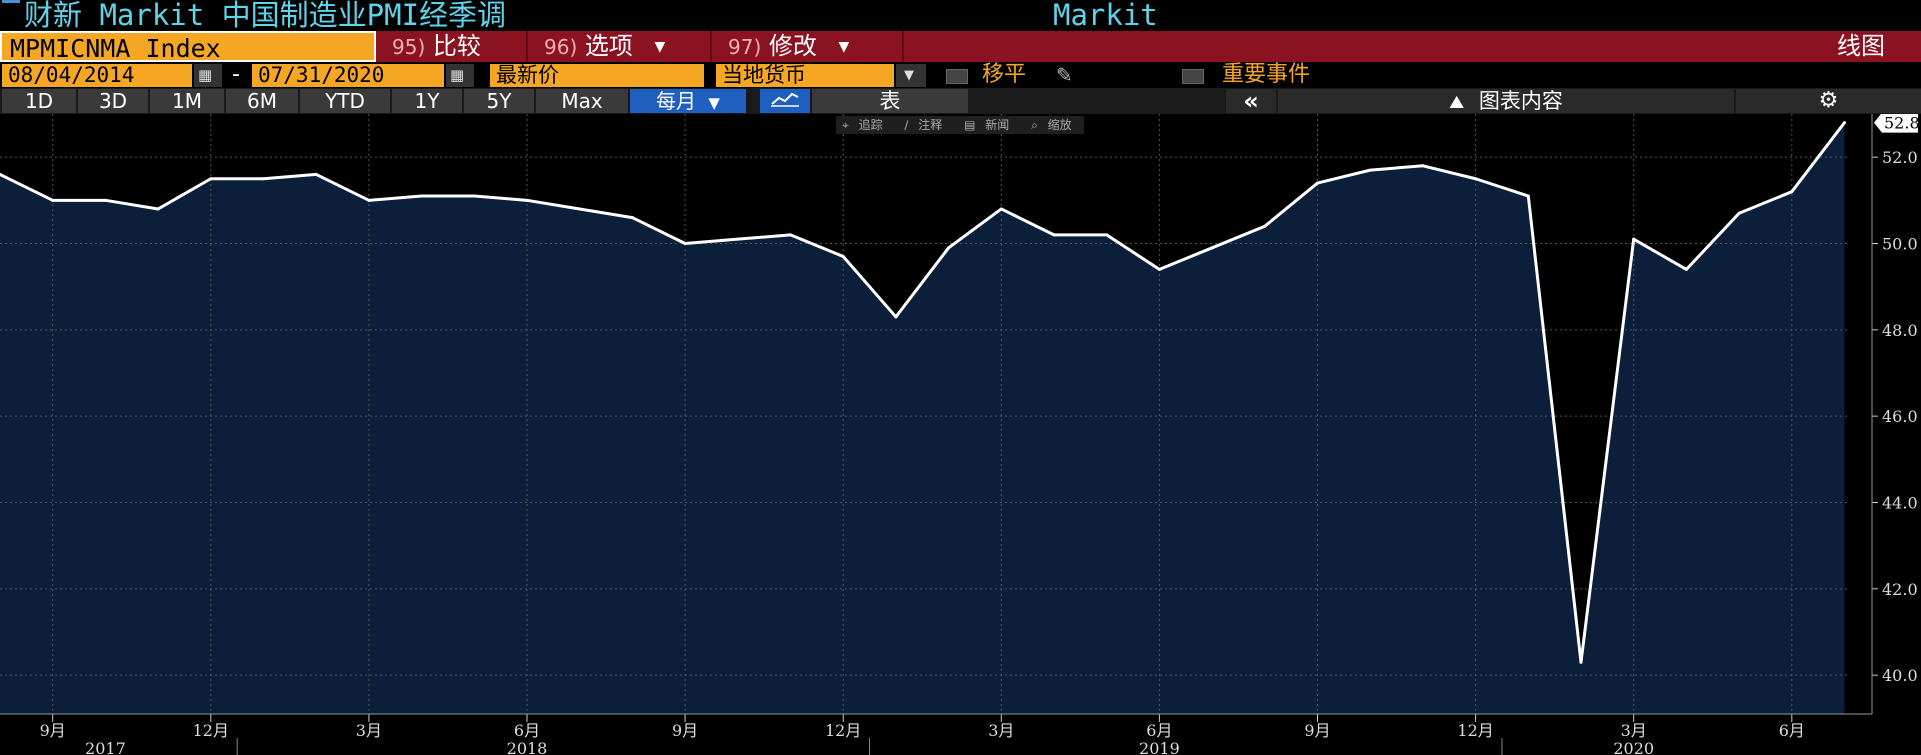 This screenshot has width=1921, height=755. I want to click on range-5y-button: 5Y, so click(499, 101).